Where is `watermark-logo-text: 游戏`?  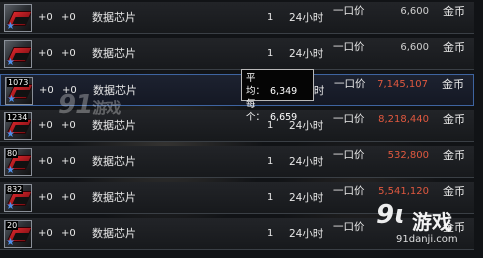 watermark-logo-text: 游戏 is located at coordinates (432, 222).